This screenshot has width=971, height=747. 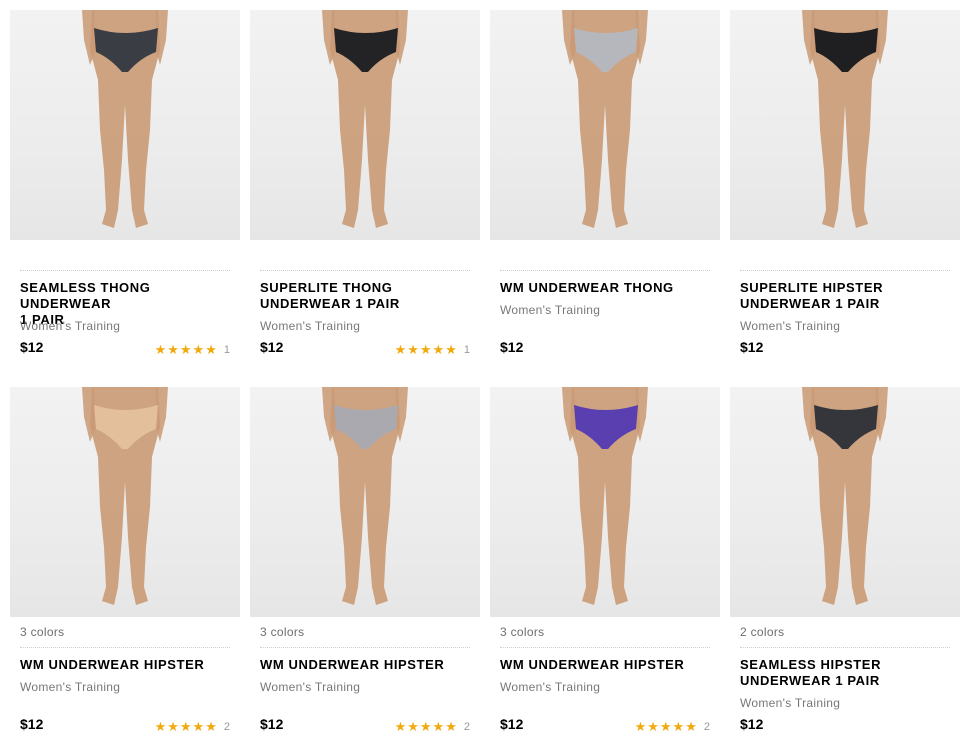 I want to click on product-title-line: SEAMLESS HIPSTER, so click(x=811, y=664).